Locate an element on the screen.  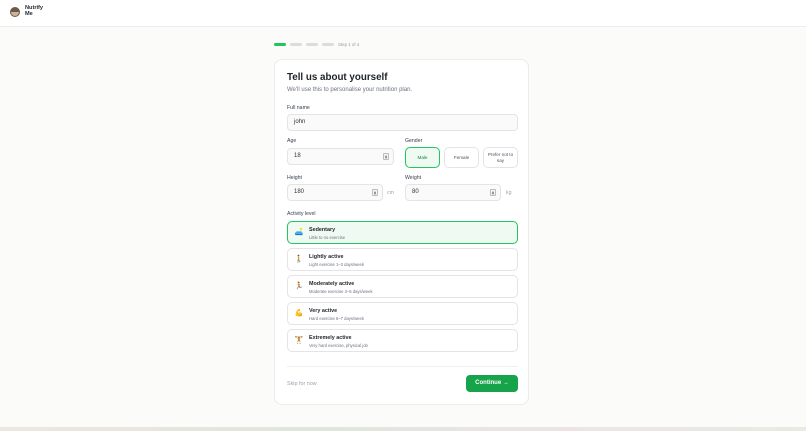
continue-button: Continue → is located at coordinates (492, 383).